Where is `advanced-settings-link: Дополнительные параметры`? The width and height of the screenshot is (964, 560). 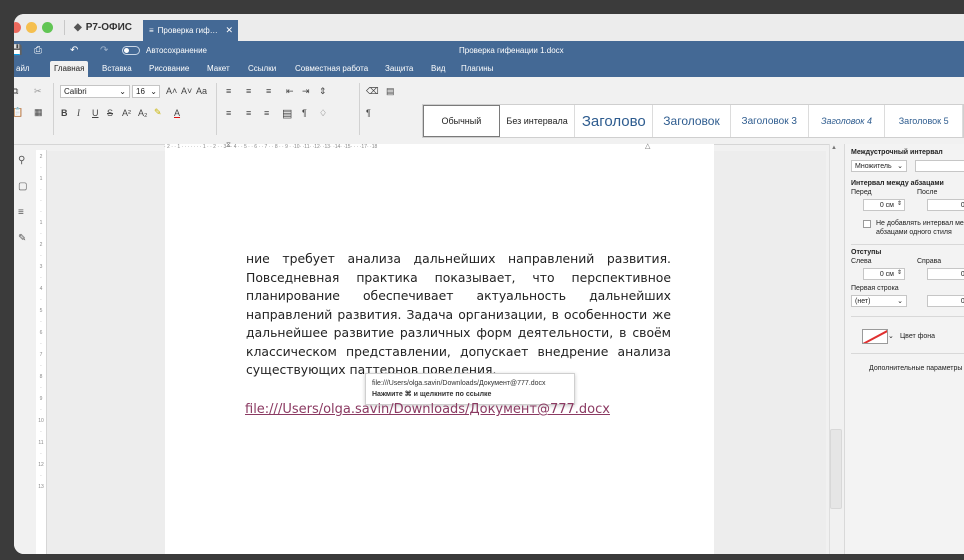
advanced-settings-link: Дополнительные параметры is located at coordinates (915, 368).